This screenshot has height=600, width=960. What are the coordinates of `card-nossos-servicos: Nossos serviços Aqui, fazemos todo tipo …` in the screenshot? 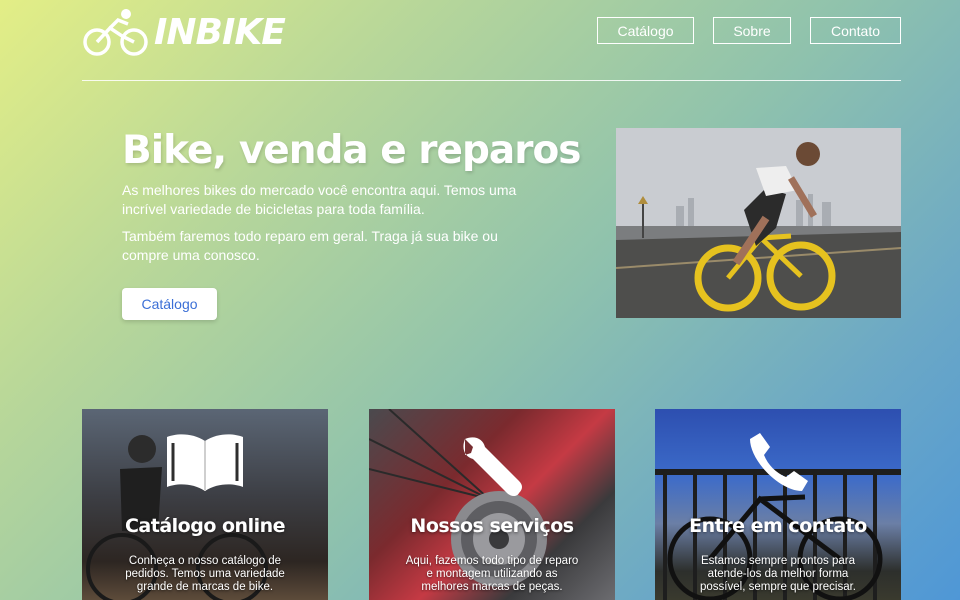 It's located at (492, 504).